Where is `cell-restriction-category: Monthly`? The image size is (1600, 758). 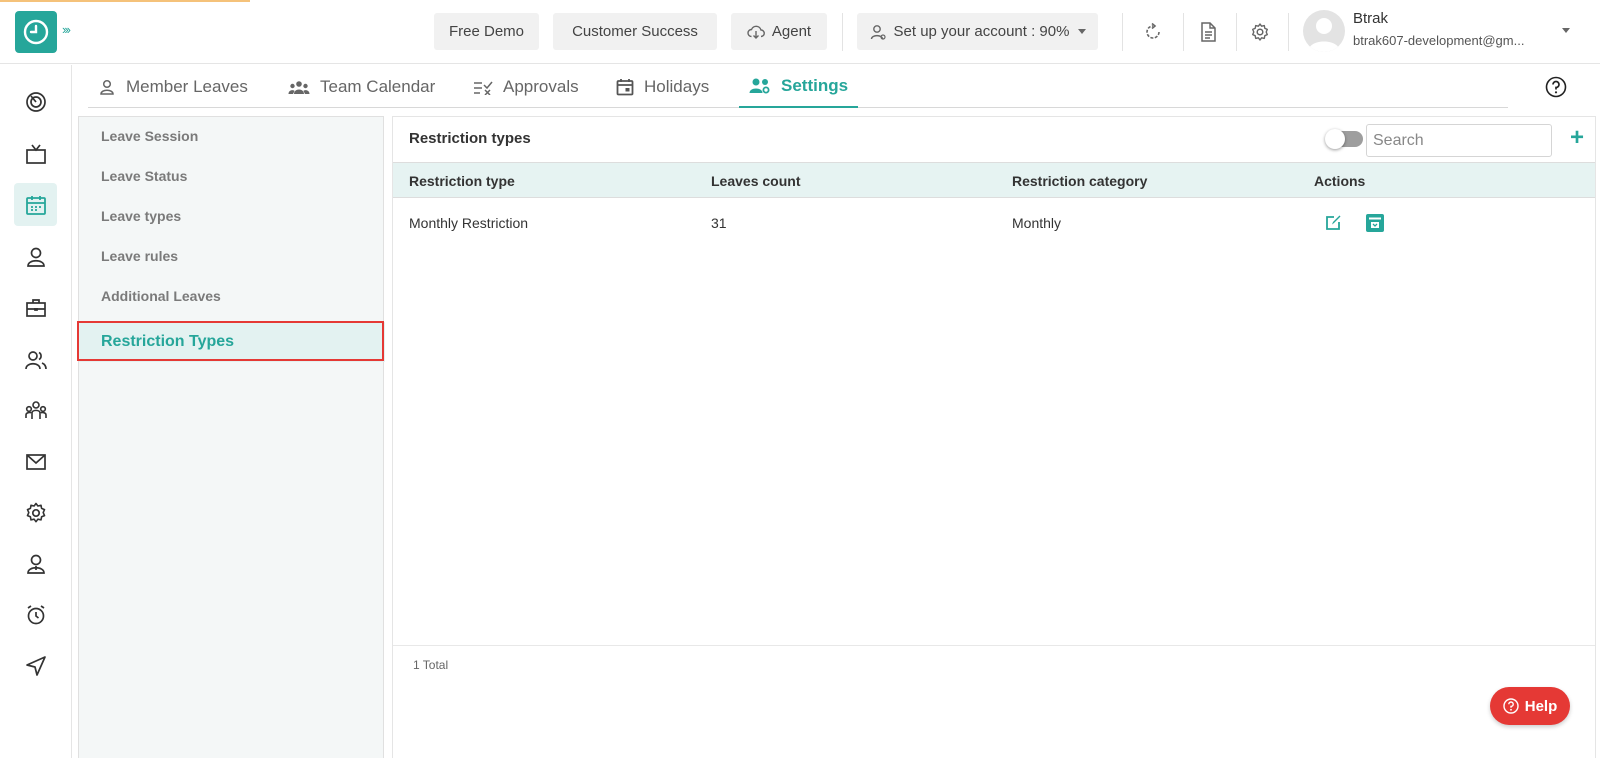 cell-restriction-category: Monthly is located at coordinates (1037, 223).